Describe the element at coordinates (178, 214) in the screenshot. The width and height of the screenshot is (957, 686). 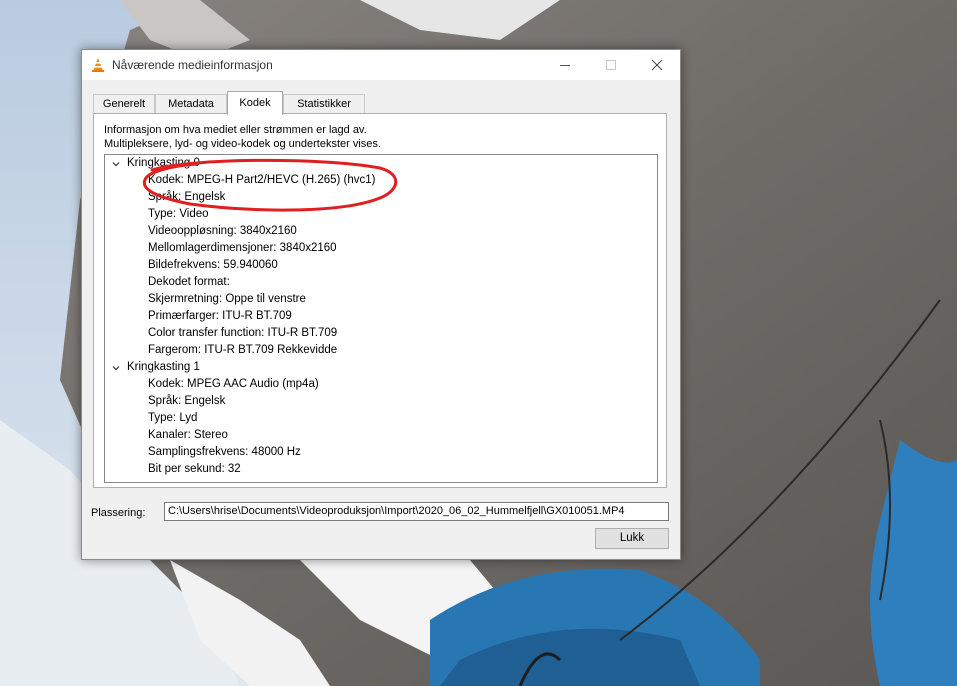
I see `tree-item: Type: Video` at that location.